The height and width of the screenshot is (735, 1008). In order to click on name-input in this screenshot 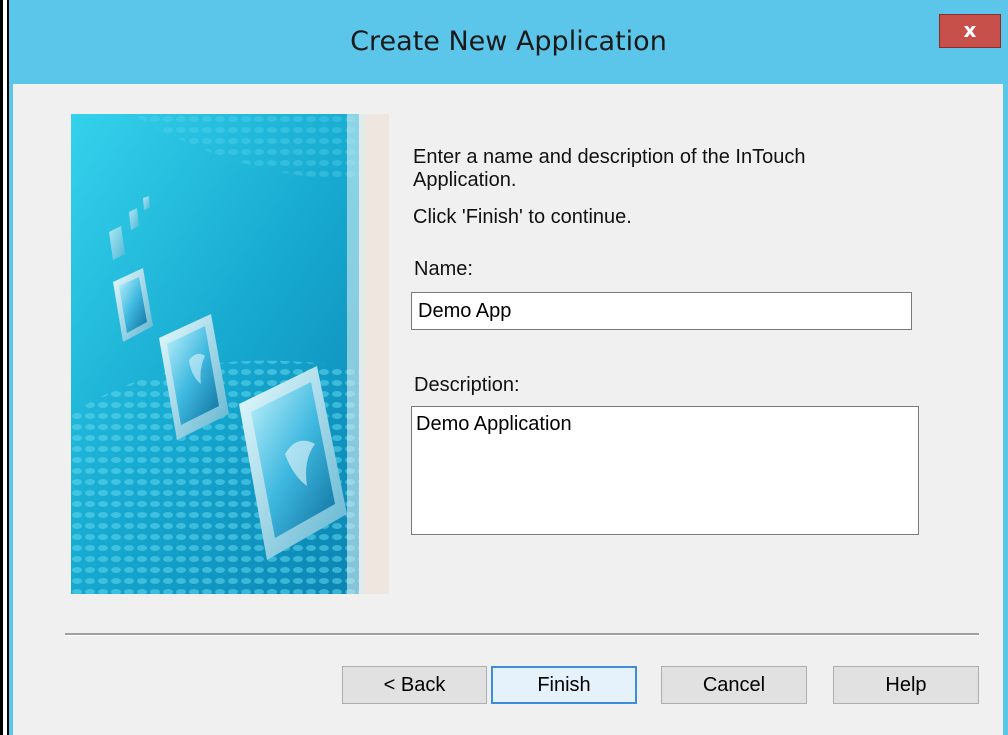, I will do `click(661, 311)`.